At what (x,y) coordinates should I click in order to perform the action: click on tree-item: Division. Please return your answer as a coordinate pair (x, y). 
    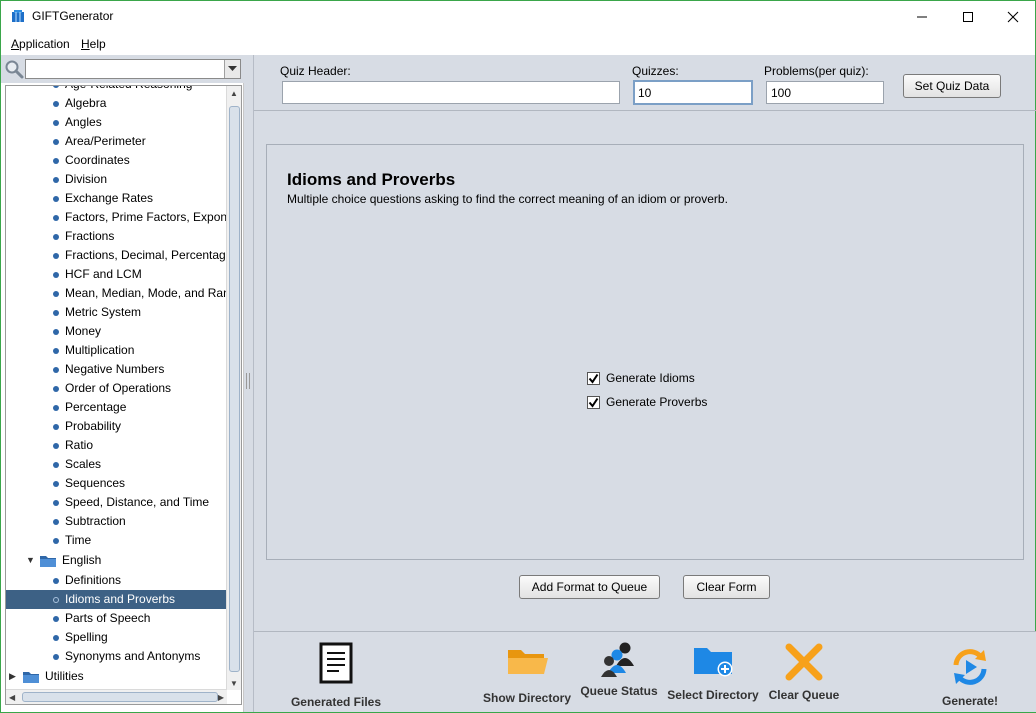
    Looking at the image, I should click on (116, 179).